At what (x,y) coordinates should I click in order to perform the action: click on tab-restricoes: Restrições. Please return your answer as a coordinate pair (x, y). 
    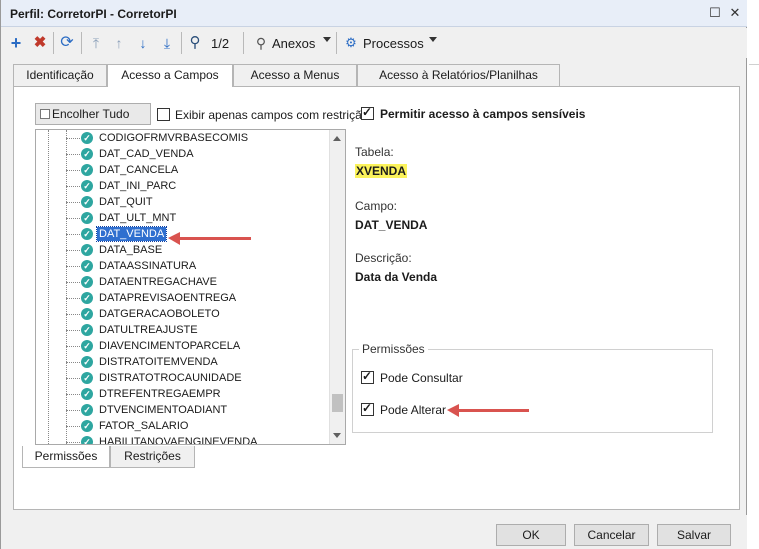
    Looking at the image, I should click on (152, 457).